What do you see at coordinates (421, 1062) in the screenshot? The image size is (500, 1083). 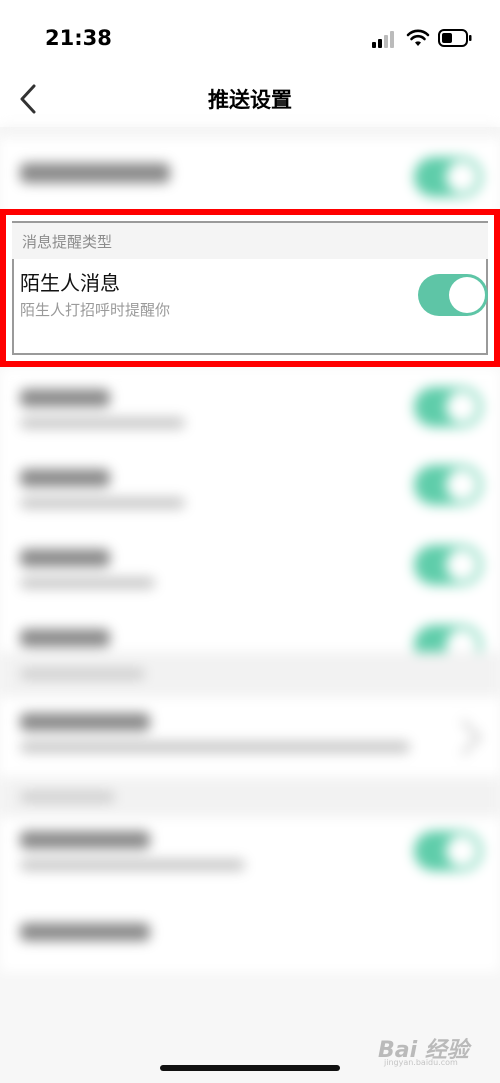 I see `watermark-subtext: jingyan.baidu.com` at bounding box center [421, 1062].